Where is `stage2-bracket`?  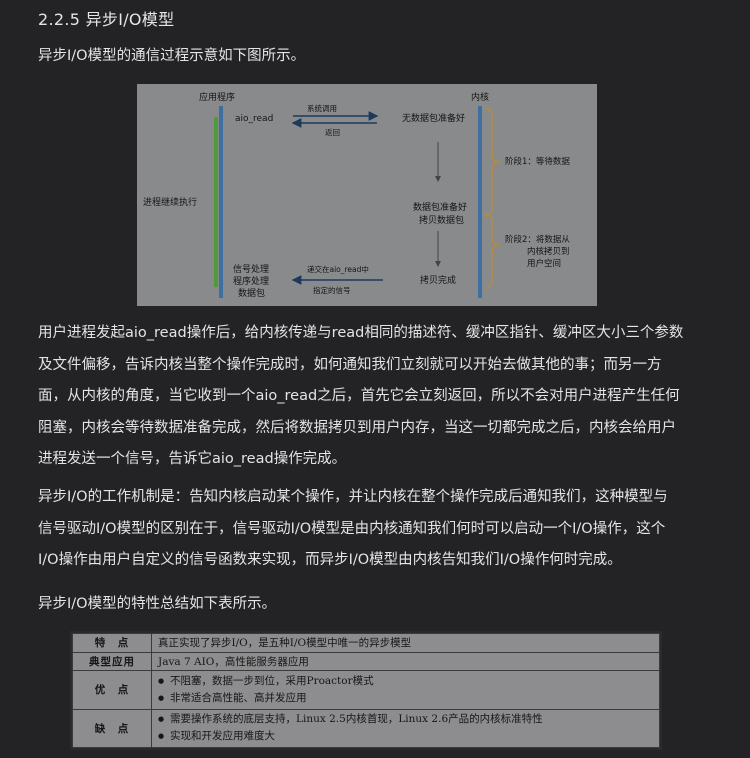 stage2-bracket is located at coordinates (492, 251).